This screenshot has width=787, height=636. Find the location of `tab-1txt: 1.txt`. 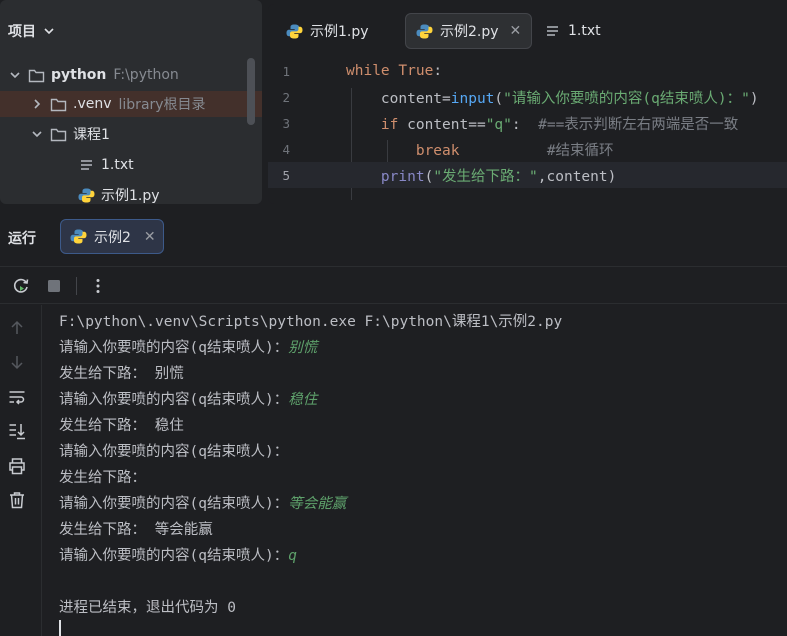

tab-1txt: 1.txt is located at coordinates (572, 31).